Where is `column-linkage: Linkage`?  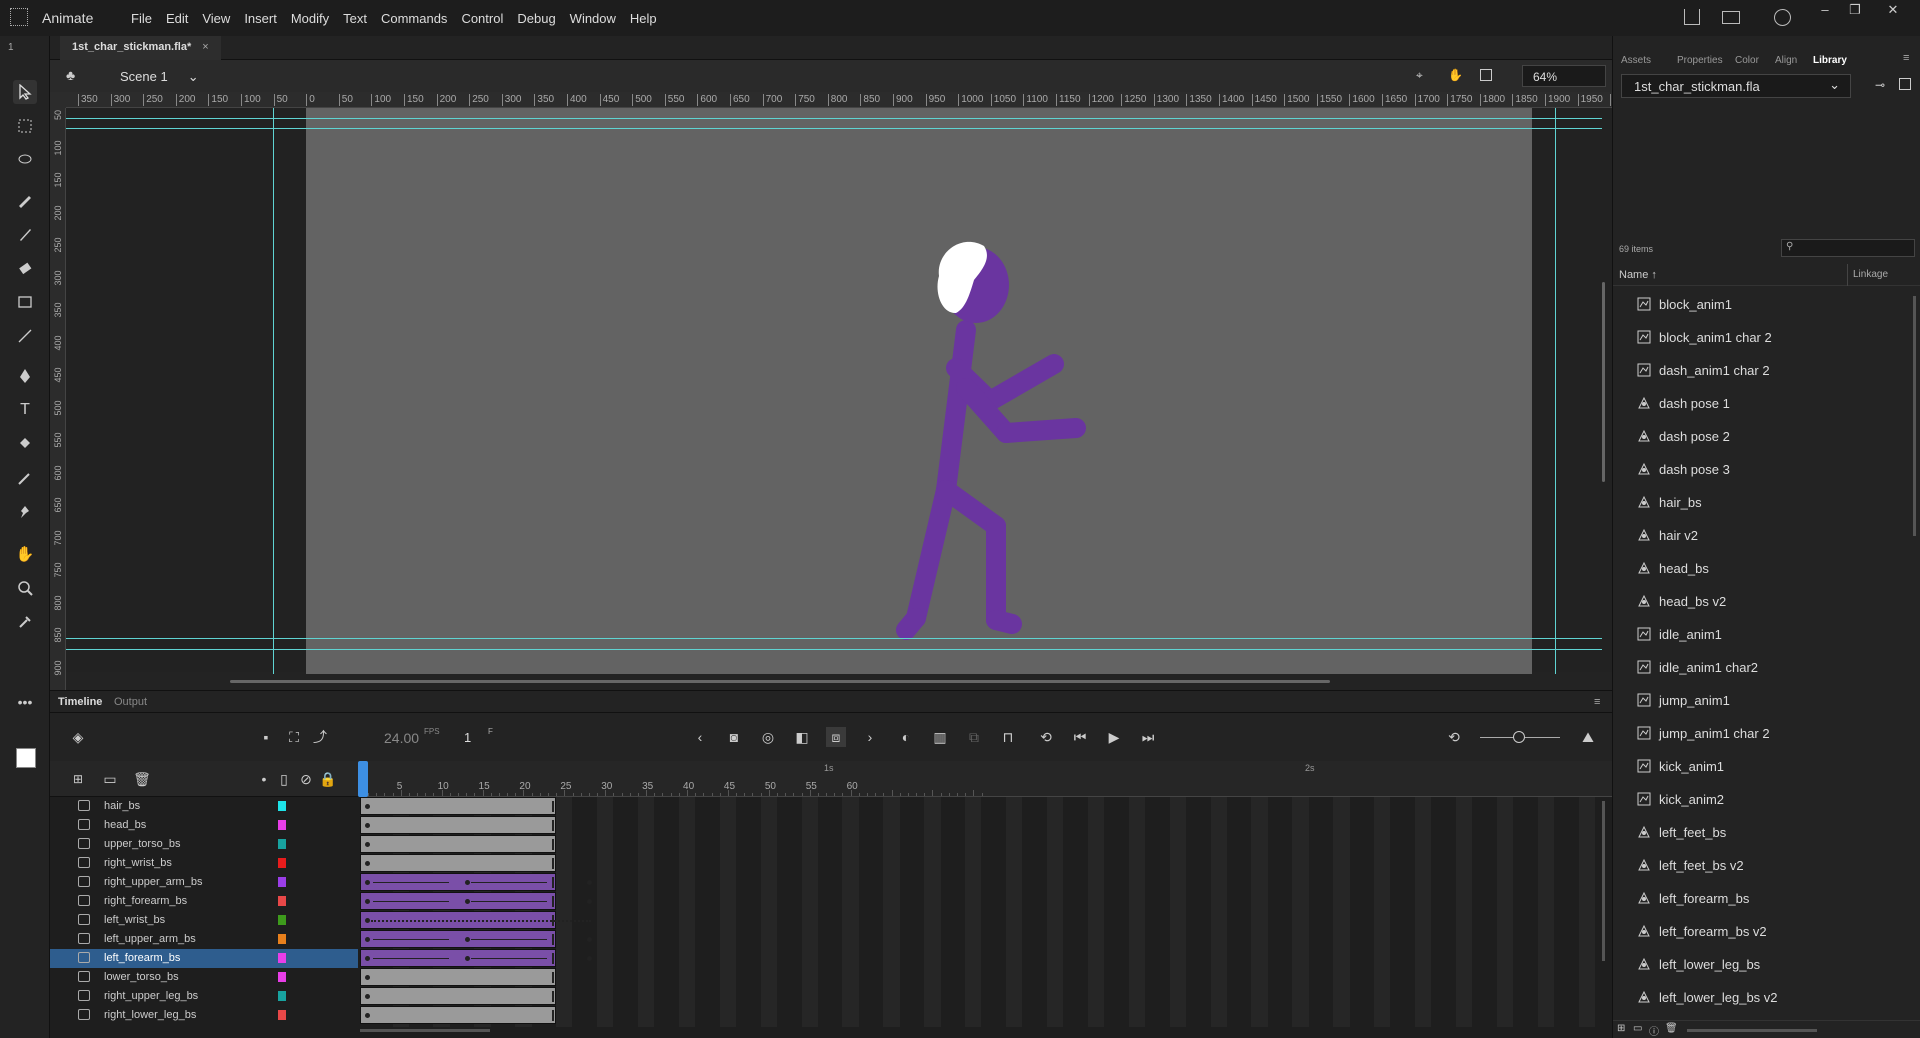
column-linkage: Linkage is located at coordinates (1870, 274).